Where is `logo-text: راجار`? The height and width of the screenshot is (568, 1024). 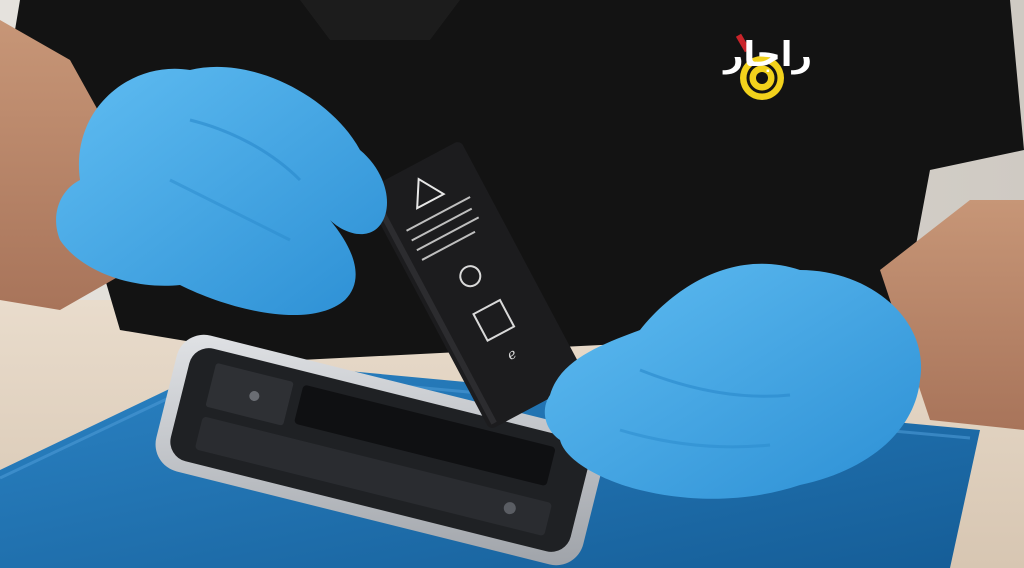
logo-text: راجار is located at coordinates (767, 55).